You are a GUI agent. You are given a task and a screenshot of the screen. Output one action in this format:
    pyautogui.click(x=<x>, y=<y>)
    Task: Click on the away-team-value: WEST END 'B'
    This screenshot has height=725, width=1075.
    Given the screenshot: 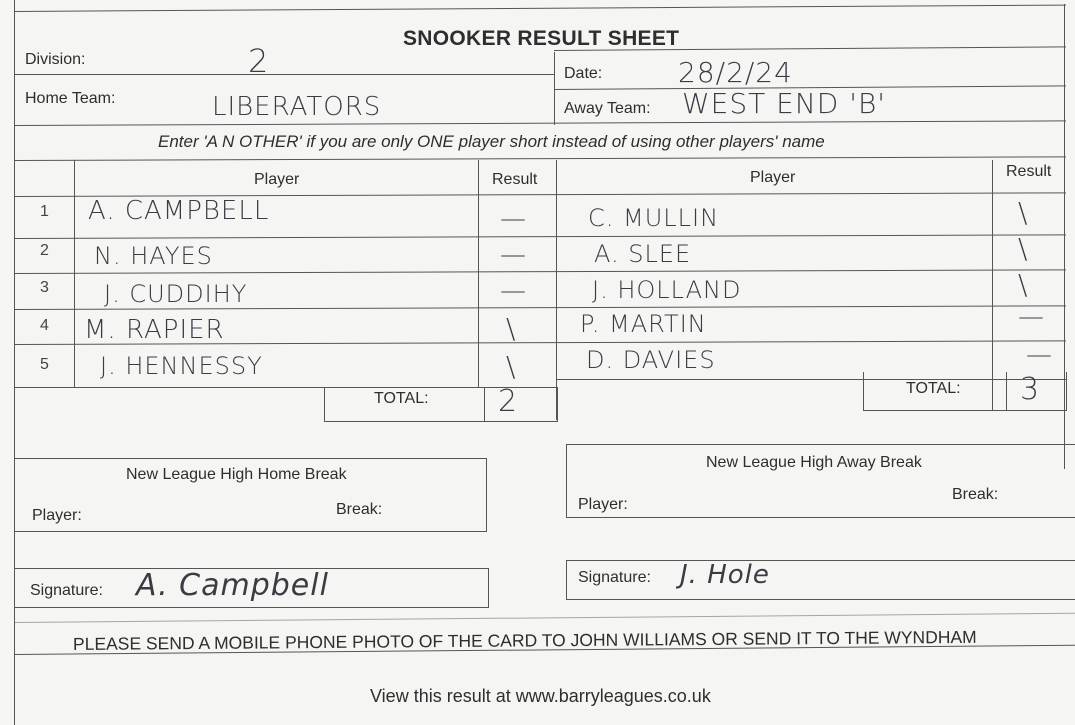 What is the action you would take?
    pyautogui.click(x=784, y=103)
    